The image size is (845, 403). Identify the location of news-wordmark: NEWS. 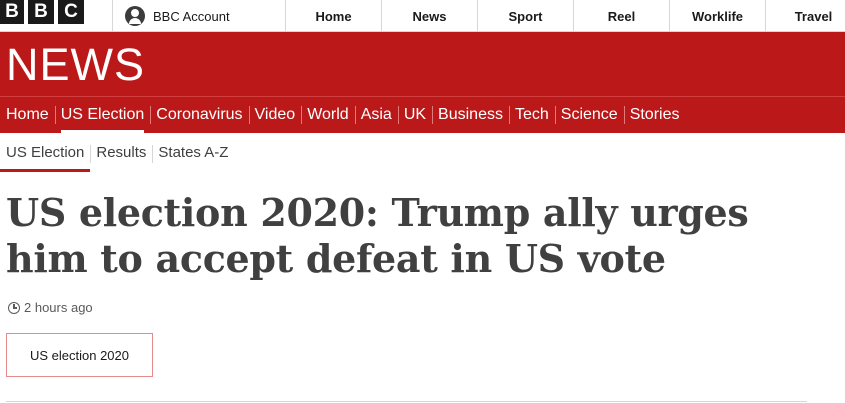
(75, 65).